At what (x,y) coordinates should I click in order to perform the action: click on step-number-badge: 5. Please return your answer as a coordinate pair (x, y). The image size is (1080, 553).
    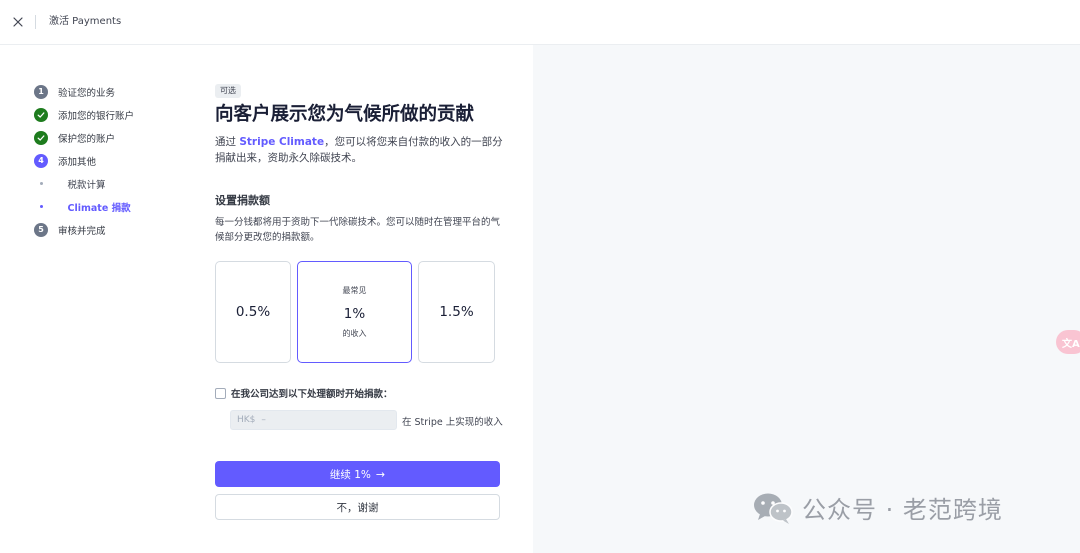
    Looking at the image, I should click on (41, 229).